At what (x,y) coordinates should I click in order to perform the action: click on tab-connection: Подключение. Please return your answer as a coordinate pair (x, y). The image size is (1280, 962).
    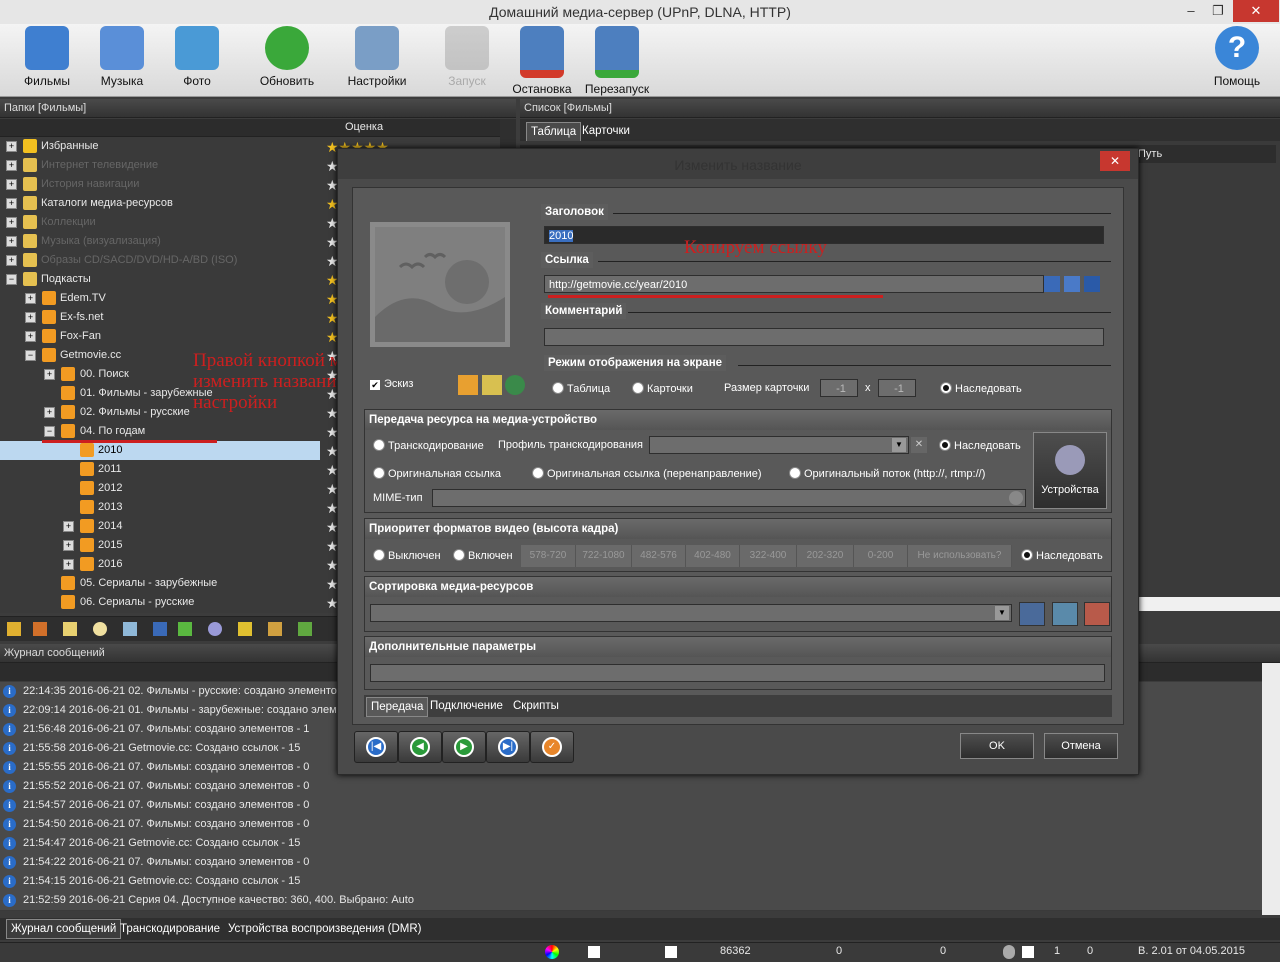
    Looking at the image, I should click on (466, 706).